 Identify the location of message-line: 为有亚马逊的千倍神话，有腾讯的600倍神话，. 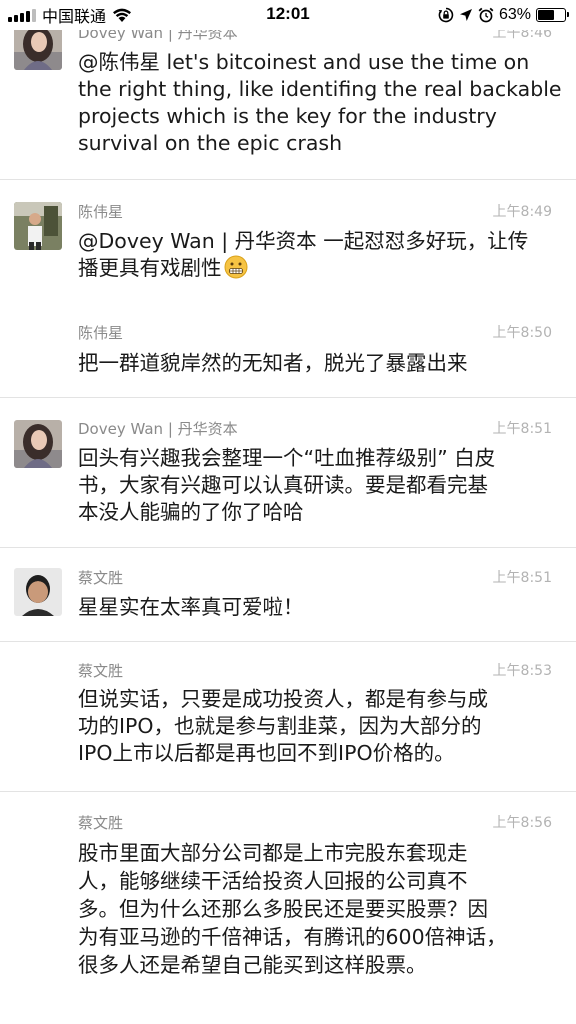
(292, 937).